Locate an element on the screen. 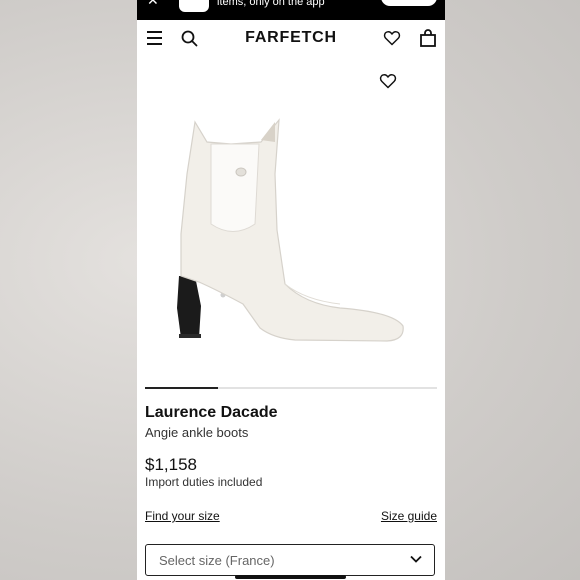 The image size is (580, 580). banner-text: items, only on the app is located at coordinates (271, 4).